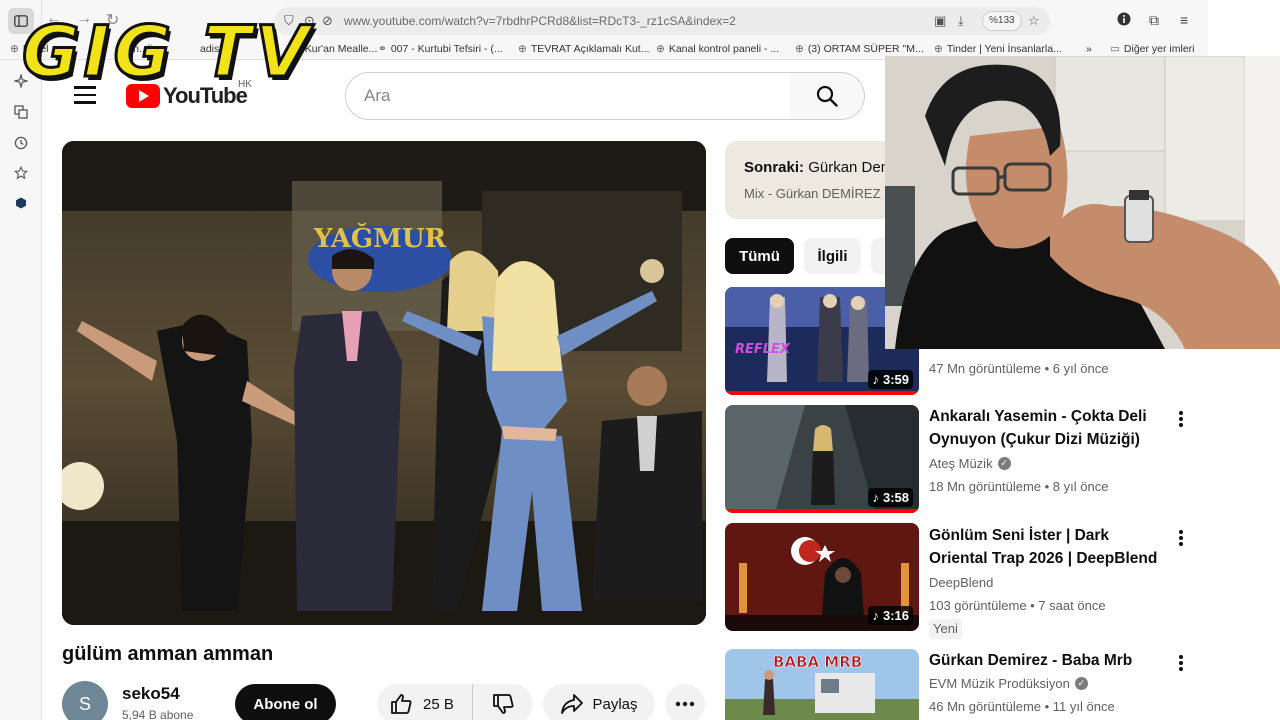  I want to click on search-box, so click(568, 96).